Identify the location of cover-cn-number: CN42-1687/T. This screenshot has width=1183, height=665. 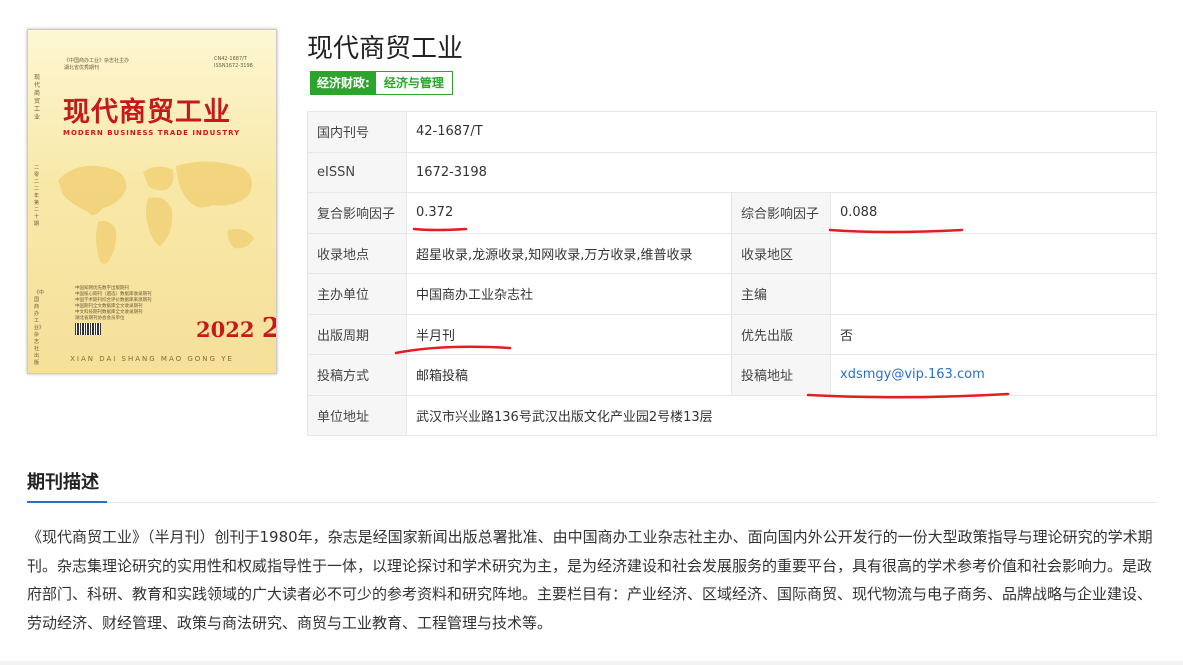
(230, 59).